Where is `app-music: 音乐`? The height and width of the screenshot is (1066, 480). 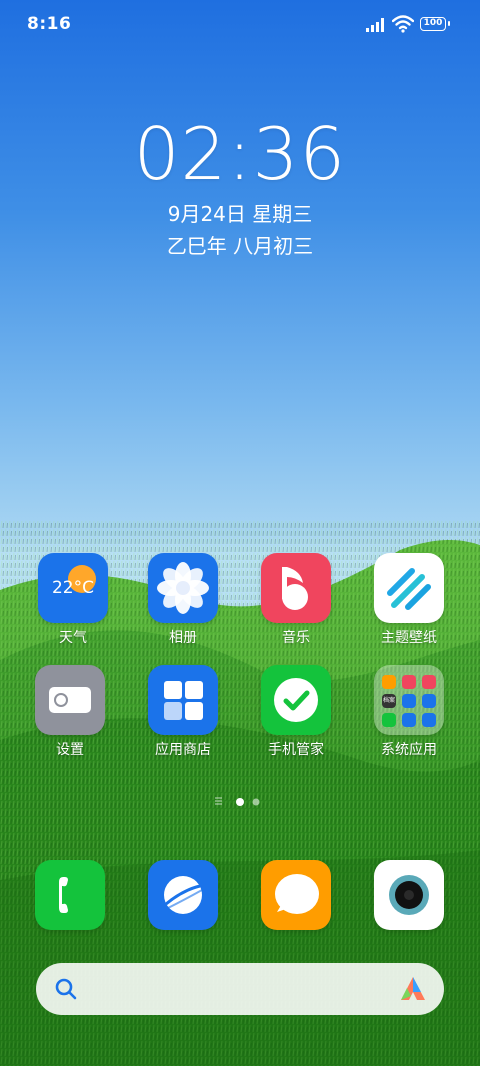
app-music: 音乐 is located at coordinates (296, 600).